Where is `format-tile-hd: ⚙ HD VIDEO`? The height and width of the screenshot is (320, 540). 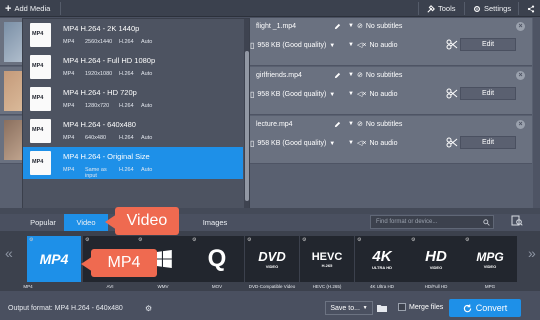
format-tile-hd: ⚙ HD VIDEO is located at coordinates (436, 259).